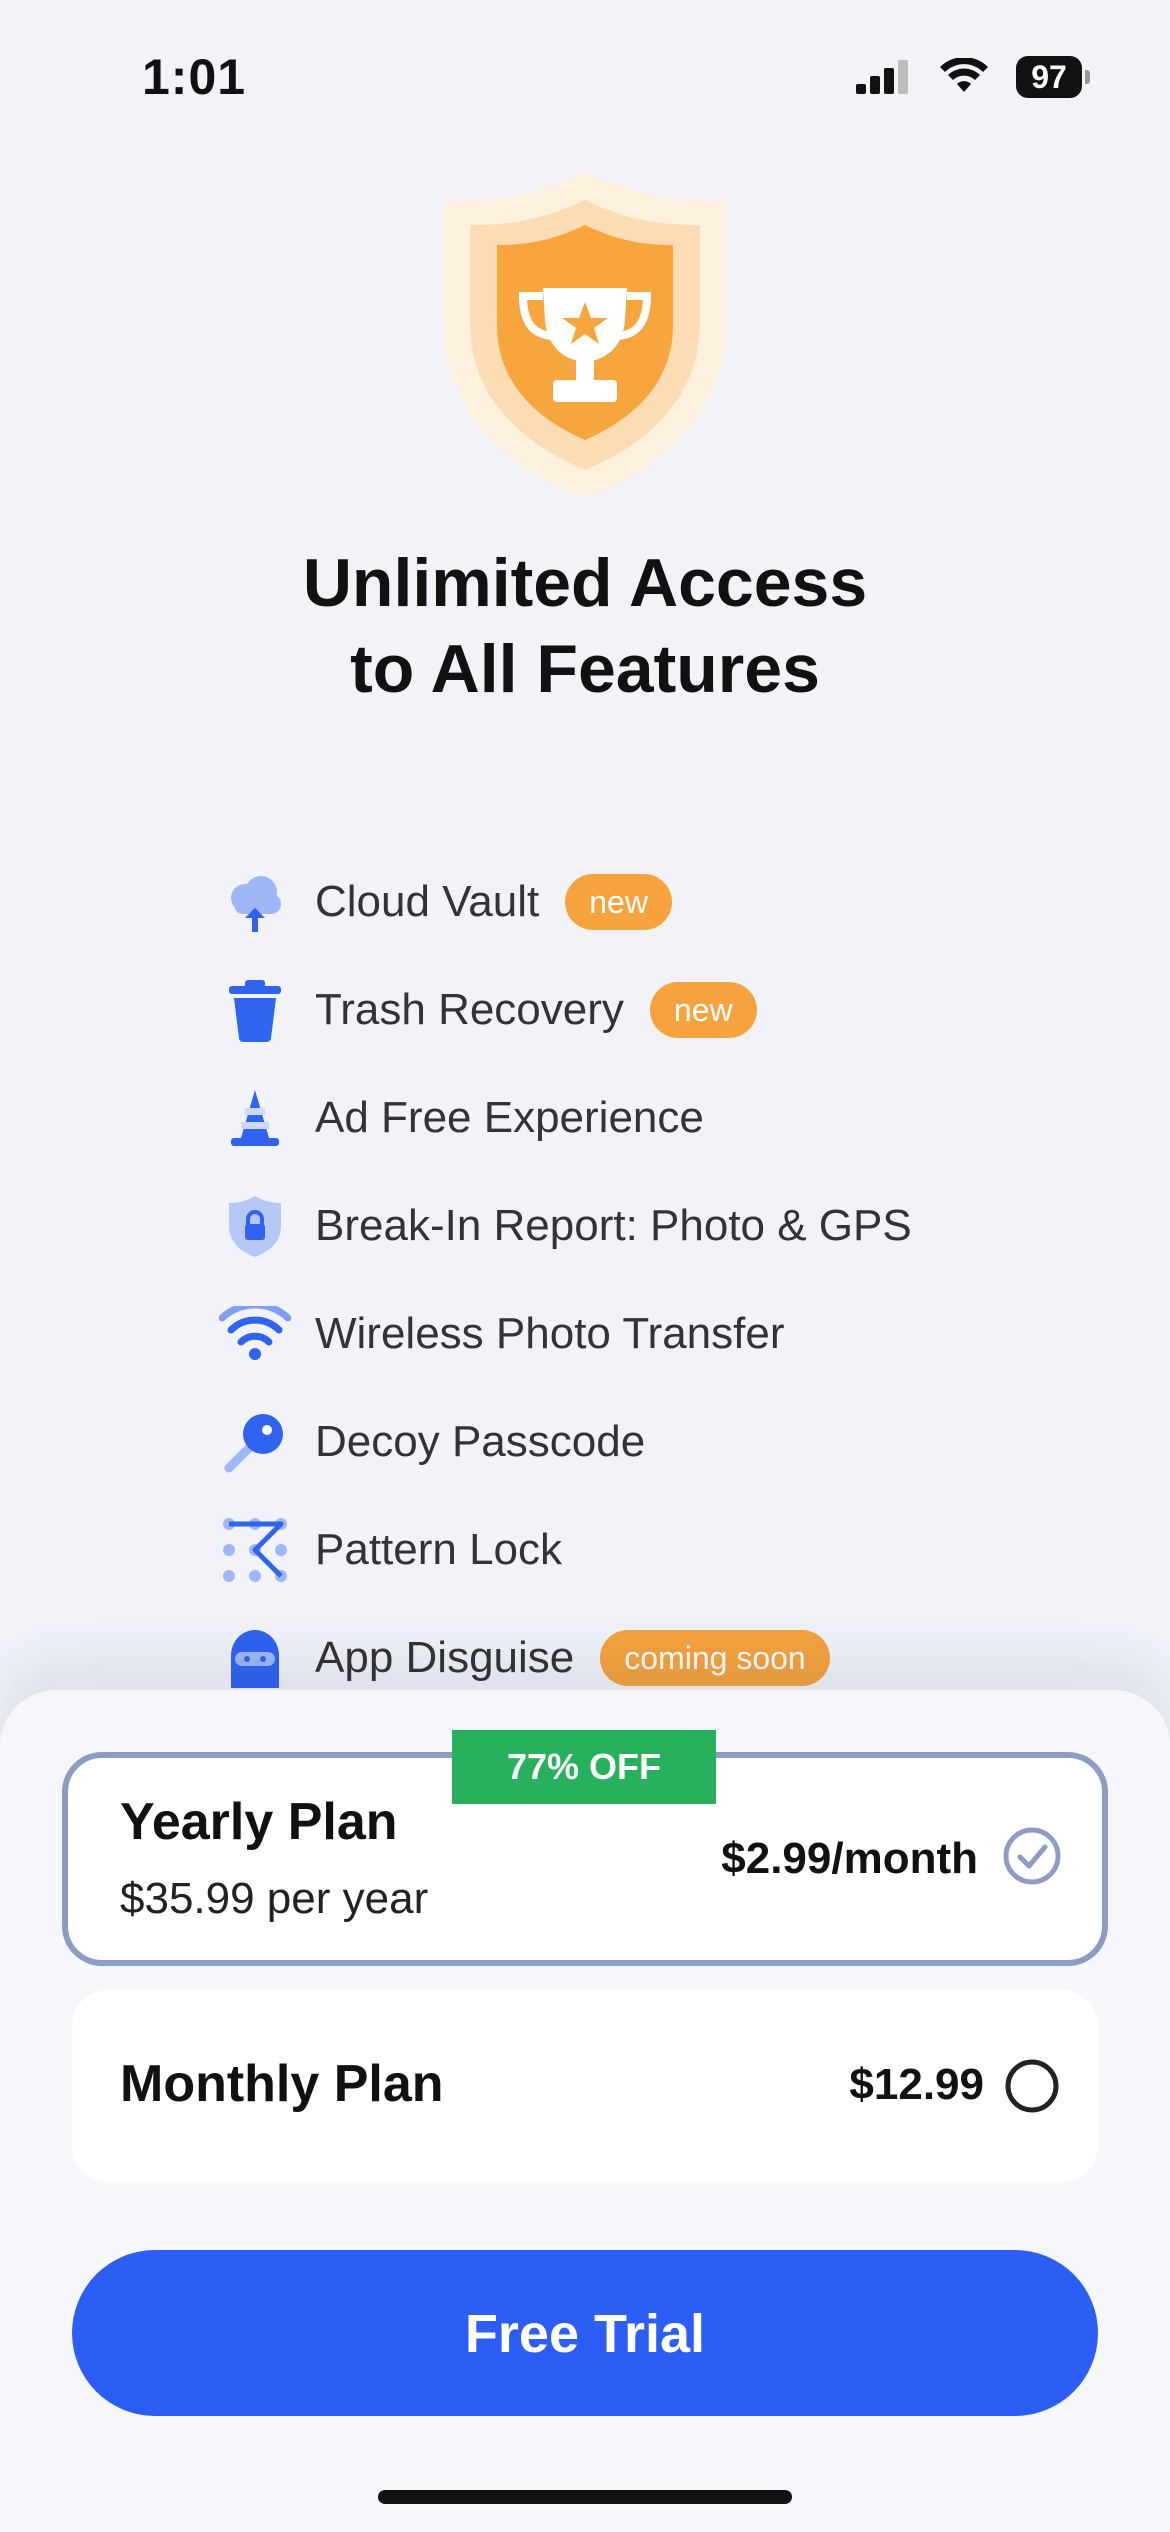 The image size is (1170, 2532). Describe the element at coordinates (585, 2497) in the screenshot. I see `home-indicator` at that location.